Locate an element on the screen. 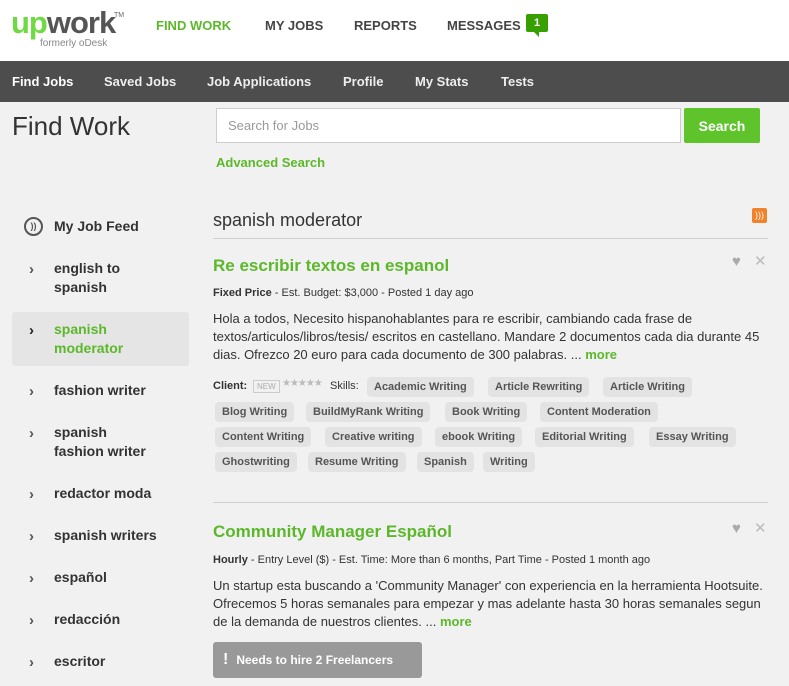  skill-chip: Spanish is located at coordinates (445, 462).